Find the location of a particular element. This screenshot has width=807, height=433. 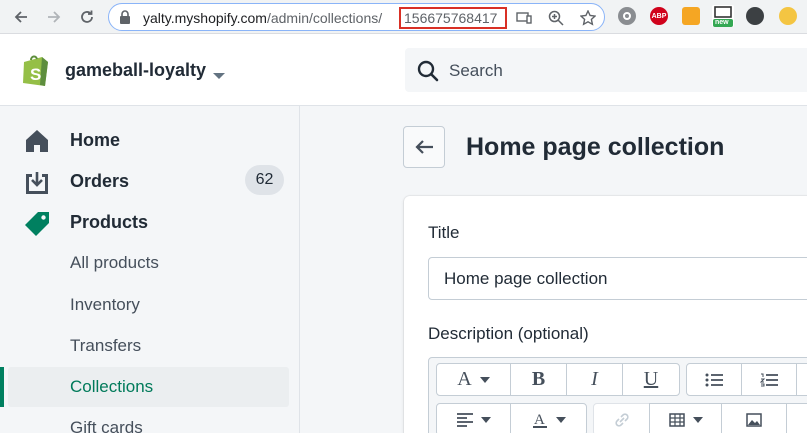

outdent-button is located at coordinates (801, 379).